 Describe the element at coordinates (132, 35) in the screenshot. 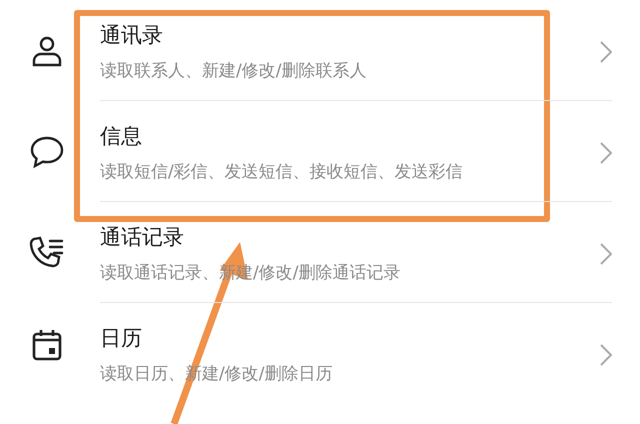

I see `permission-title: 通讯录` at that location.